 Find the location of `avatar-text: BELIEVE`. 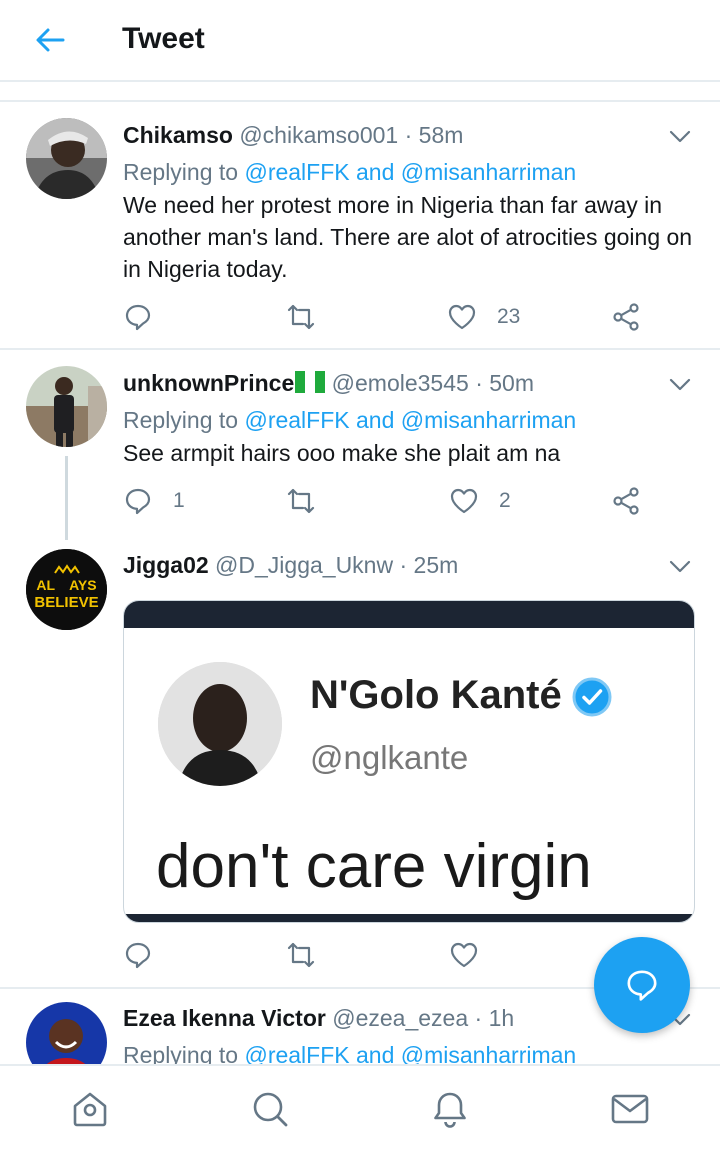

avatar-text: BELIEVE is located at coordinates (66, 602).